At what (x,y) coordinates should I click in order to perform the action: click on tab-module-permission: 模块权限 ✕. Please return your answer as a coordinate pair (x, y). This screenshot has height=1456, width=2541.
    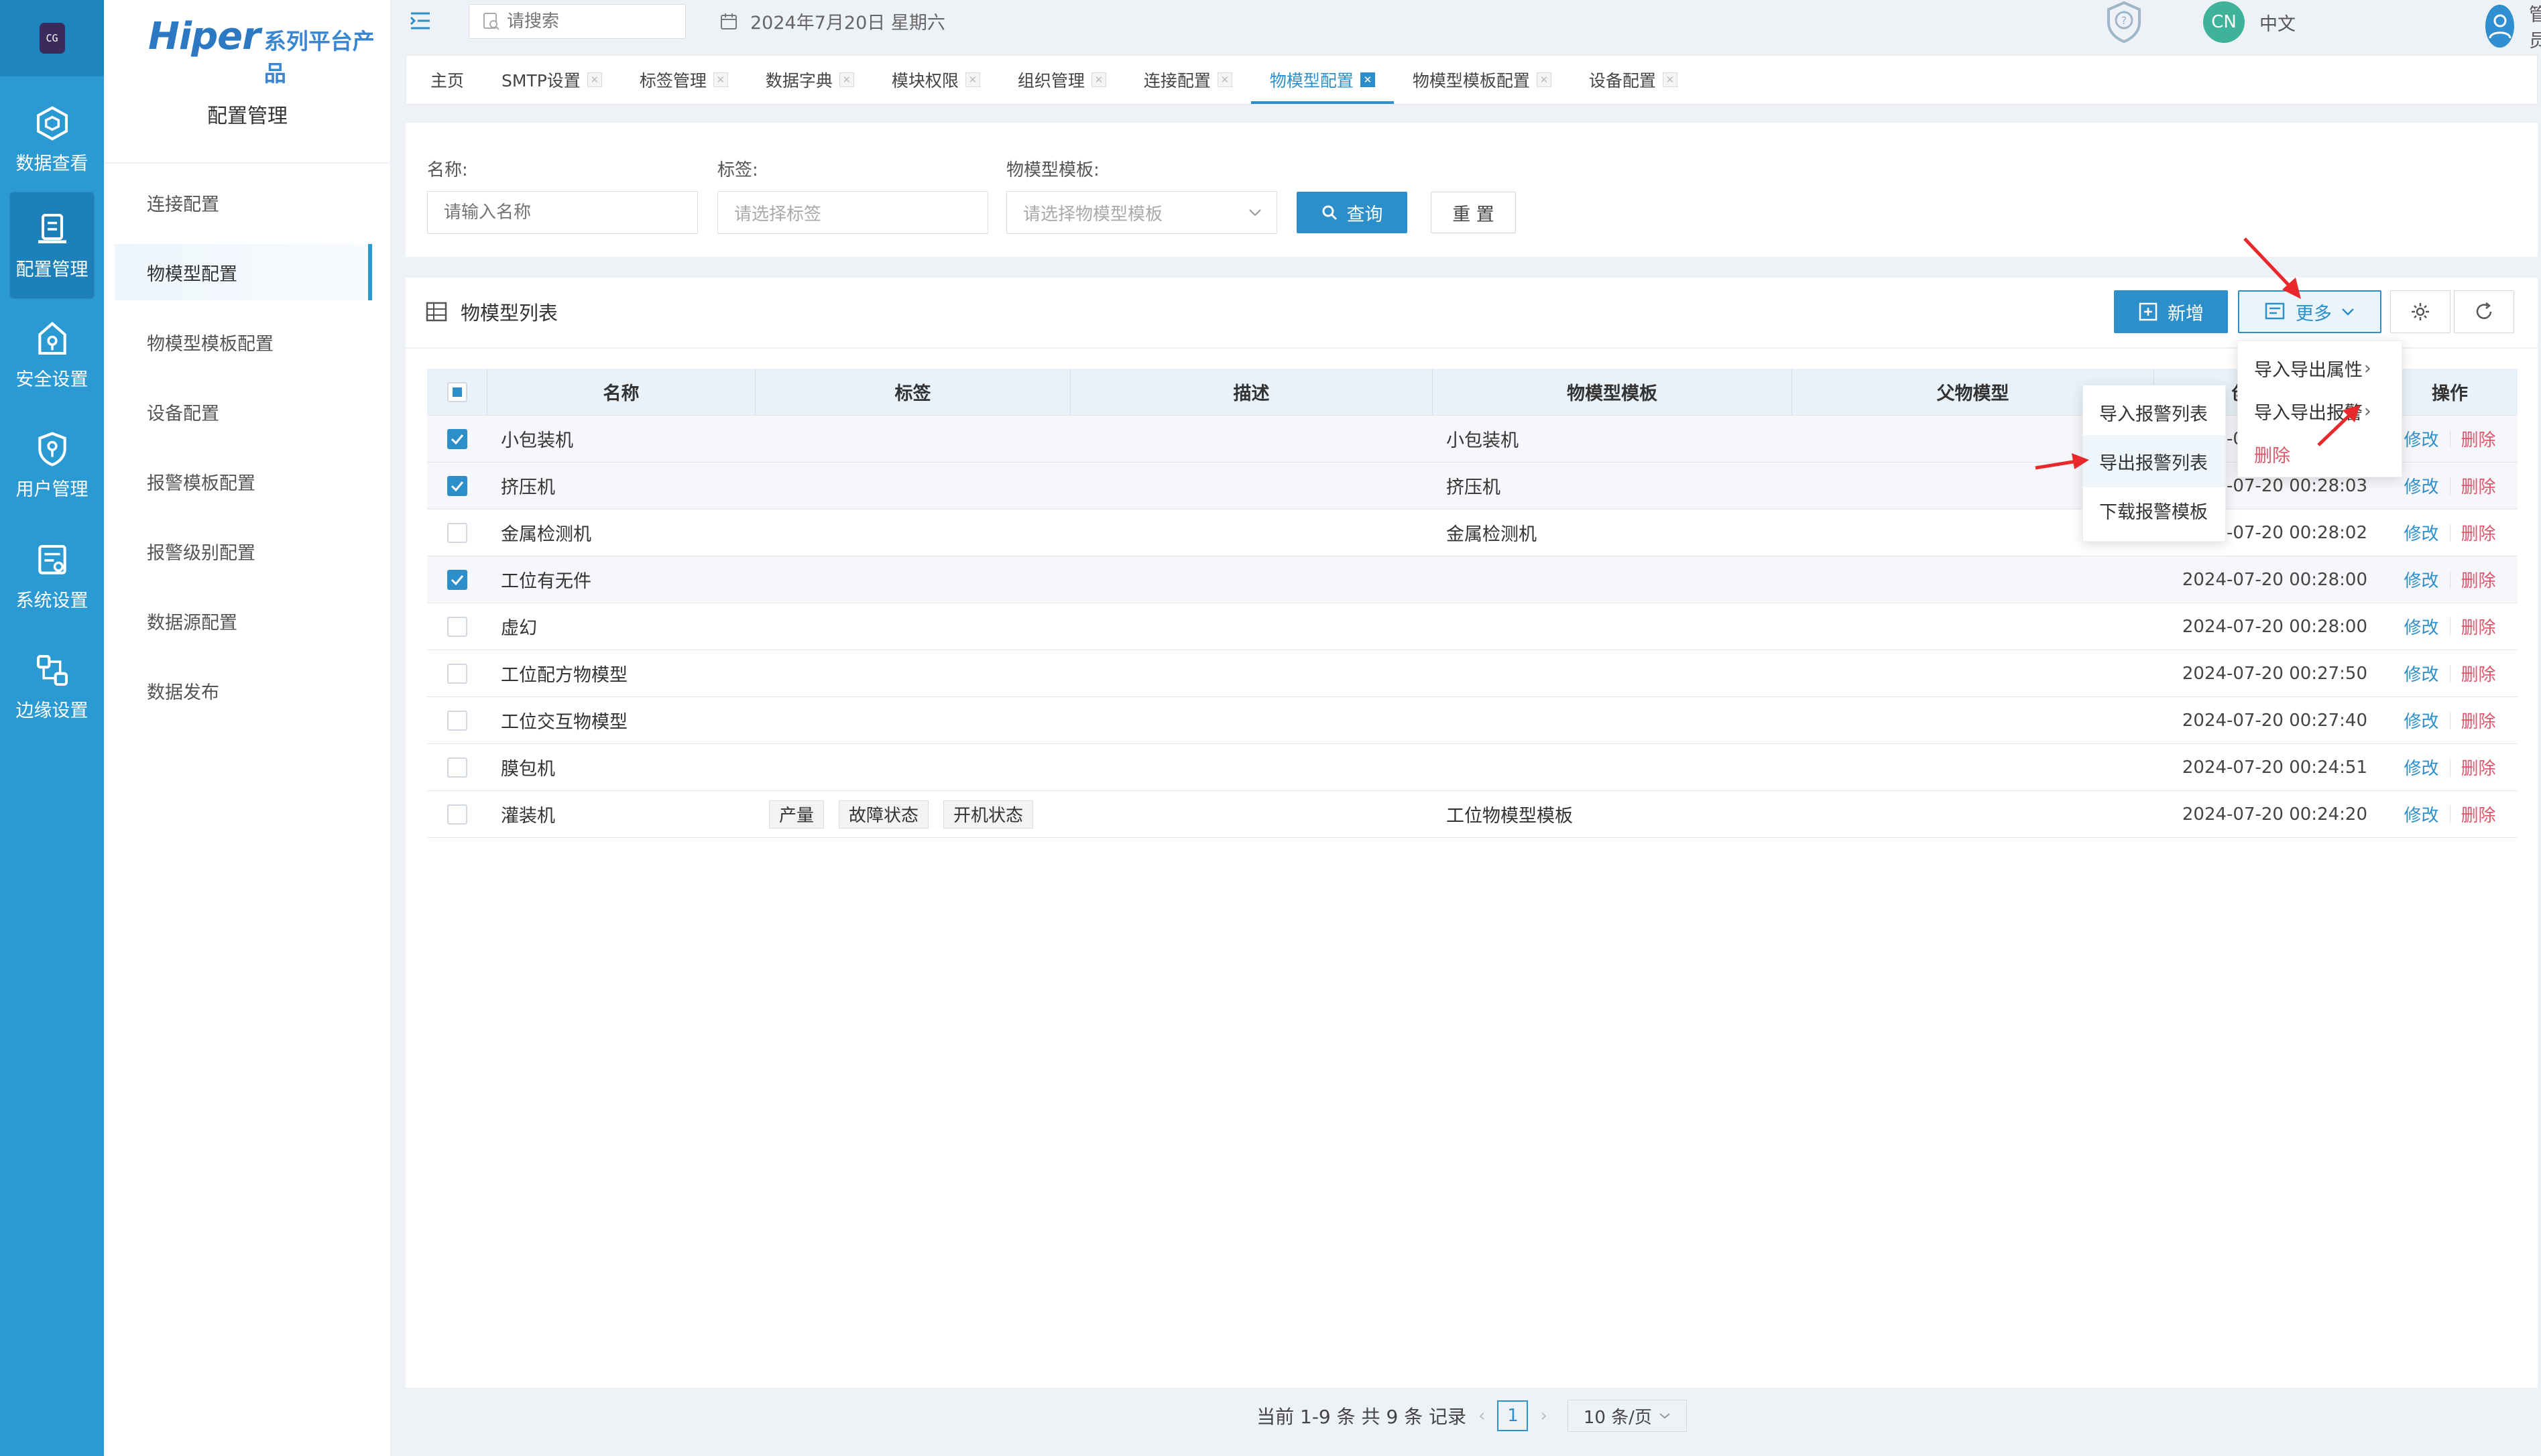
    Looking at the image, I should click on (936, 80).